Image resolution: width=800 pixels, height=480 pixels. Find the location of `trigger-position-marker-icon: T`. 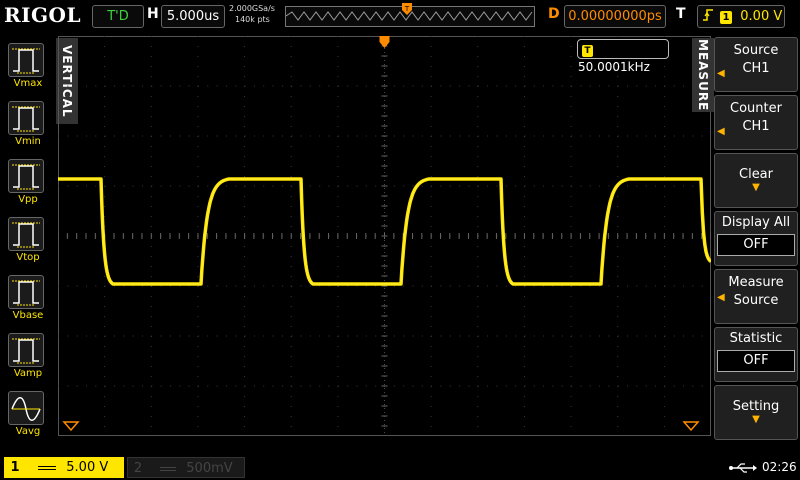

trigger-position-marker-icon: T is located at coordinates (407, 9).